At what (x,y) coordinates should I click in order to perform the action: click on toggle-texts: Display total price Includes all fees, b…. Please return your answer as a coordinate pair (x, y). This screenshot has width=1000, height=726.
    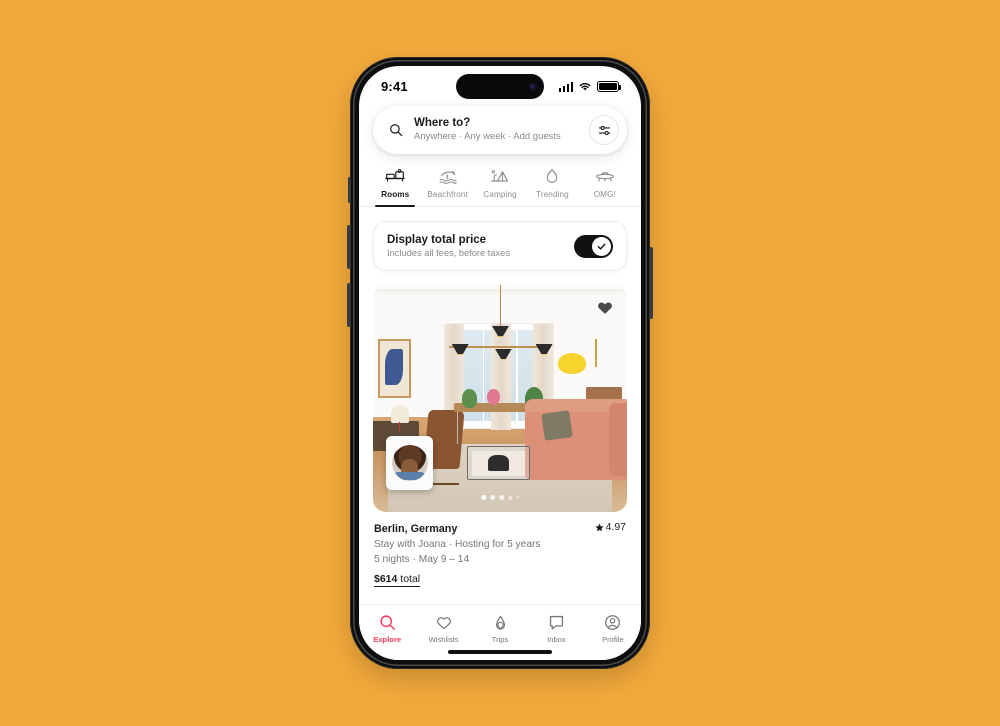
    Looking at the image, I should click on (480, 246).